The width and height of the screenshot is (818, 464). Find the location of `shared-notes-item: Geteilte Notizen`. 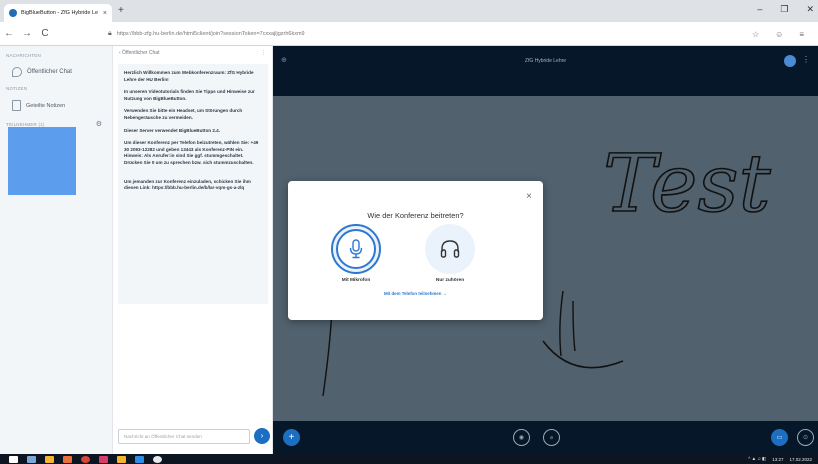

shared-notes-item: Geteilte Notizen is located at coordinates (56, 105).